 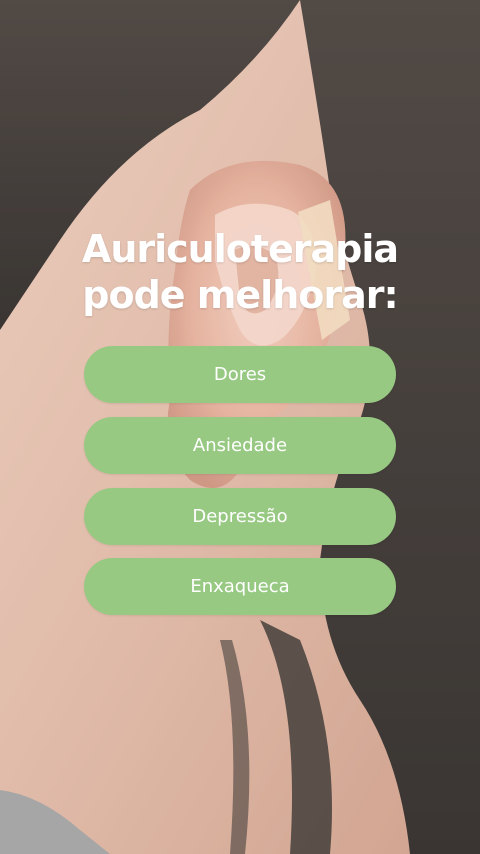 I want to click on headline-line-2: pode melhorar:, so click(x=240, y=295).